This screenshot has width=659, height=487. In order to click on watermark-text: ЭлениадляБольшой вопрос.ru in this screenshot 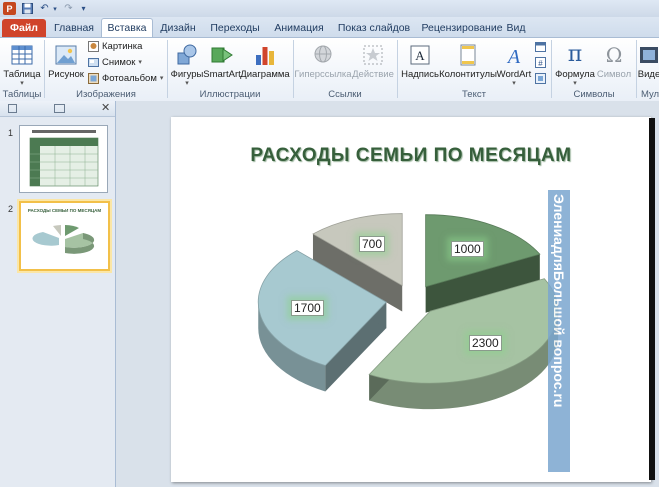, I will do `click(559, 301)`.